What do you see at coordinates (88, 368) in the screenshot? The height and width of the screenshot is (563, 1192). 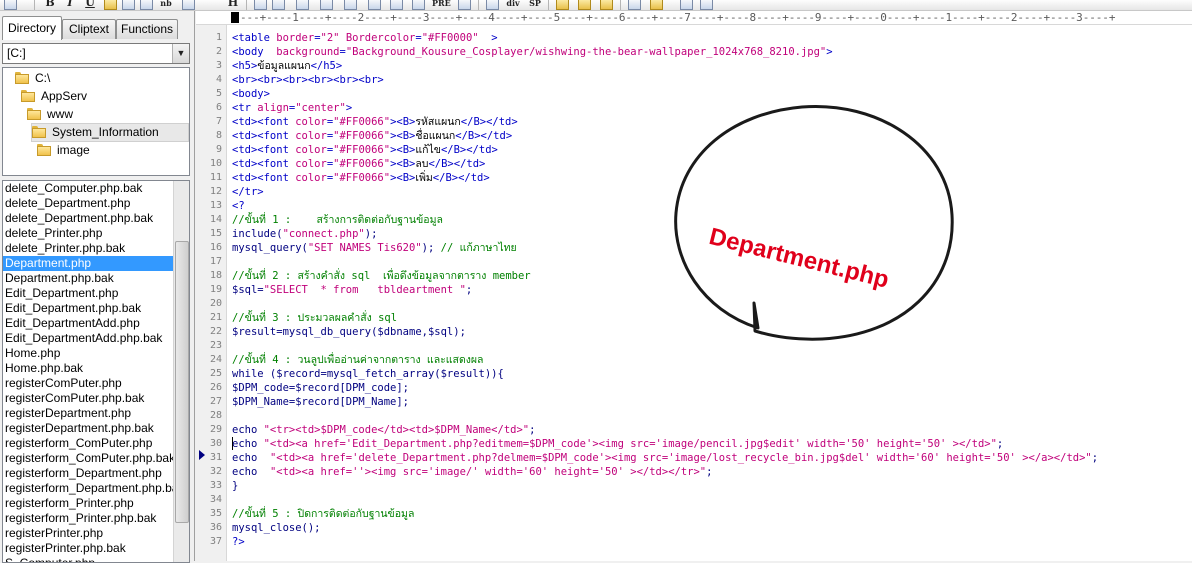 I see `file-item: Home.php.bak` at bounding box center [88, 368].